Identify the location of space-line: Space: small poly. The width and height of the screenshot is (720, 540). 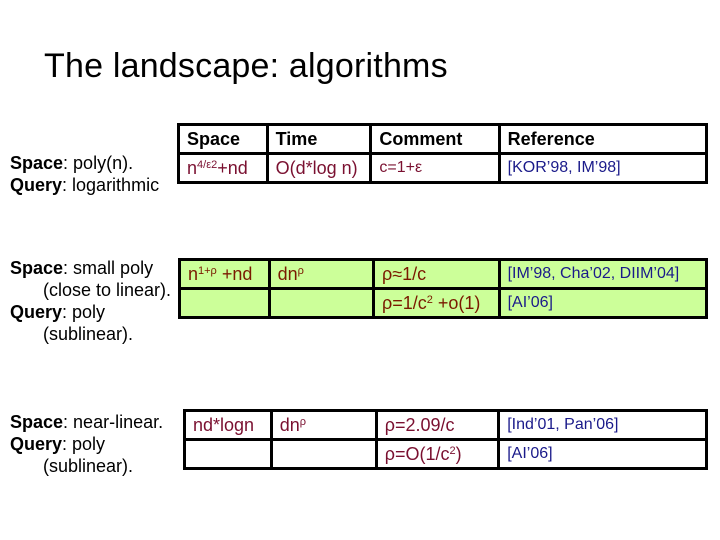
(82, 268).